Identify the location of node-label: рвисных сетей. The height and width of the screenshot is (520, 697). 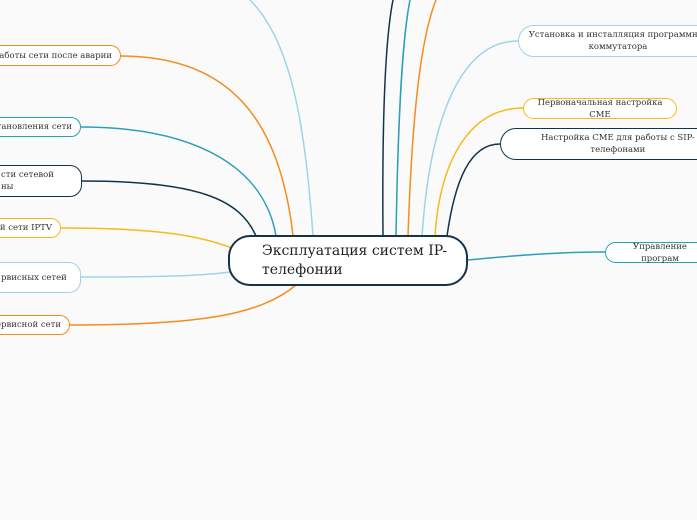
(34, 277).